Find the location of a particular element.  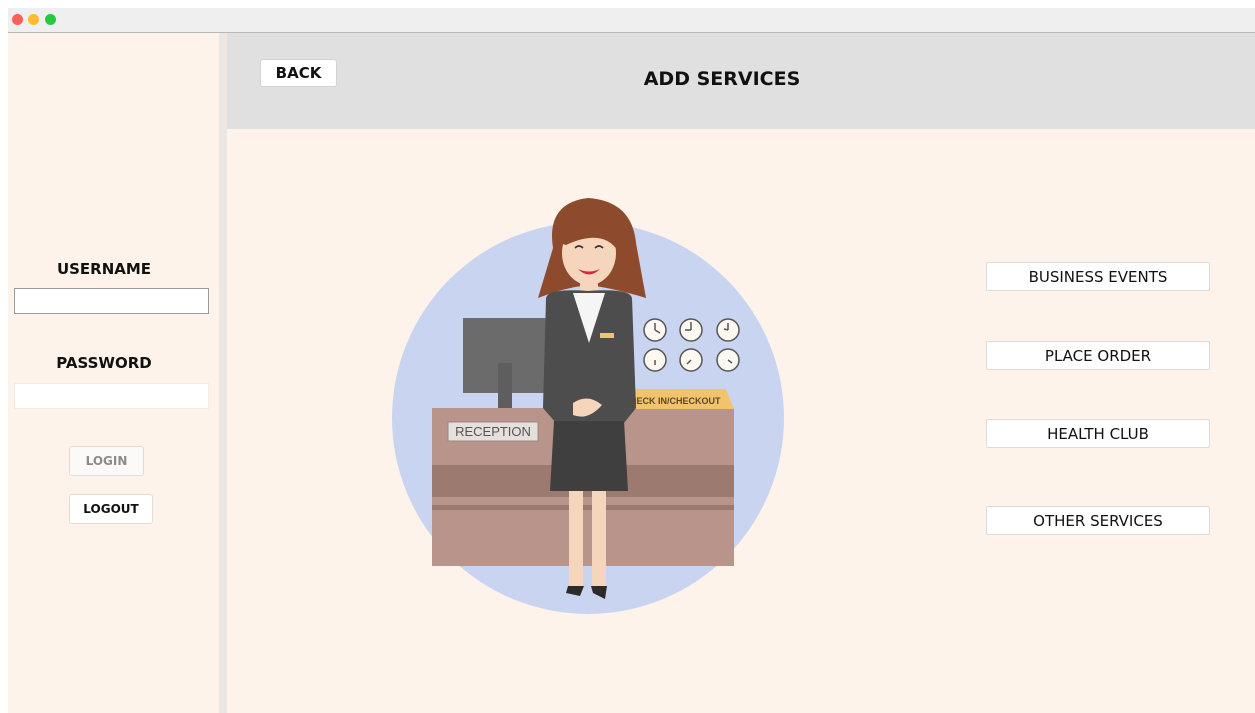

window-titlebar is located at coordinates (631, 20).